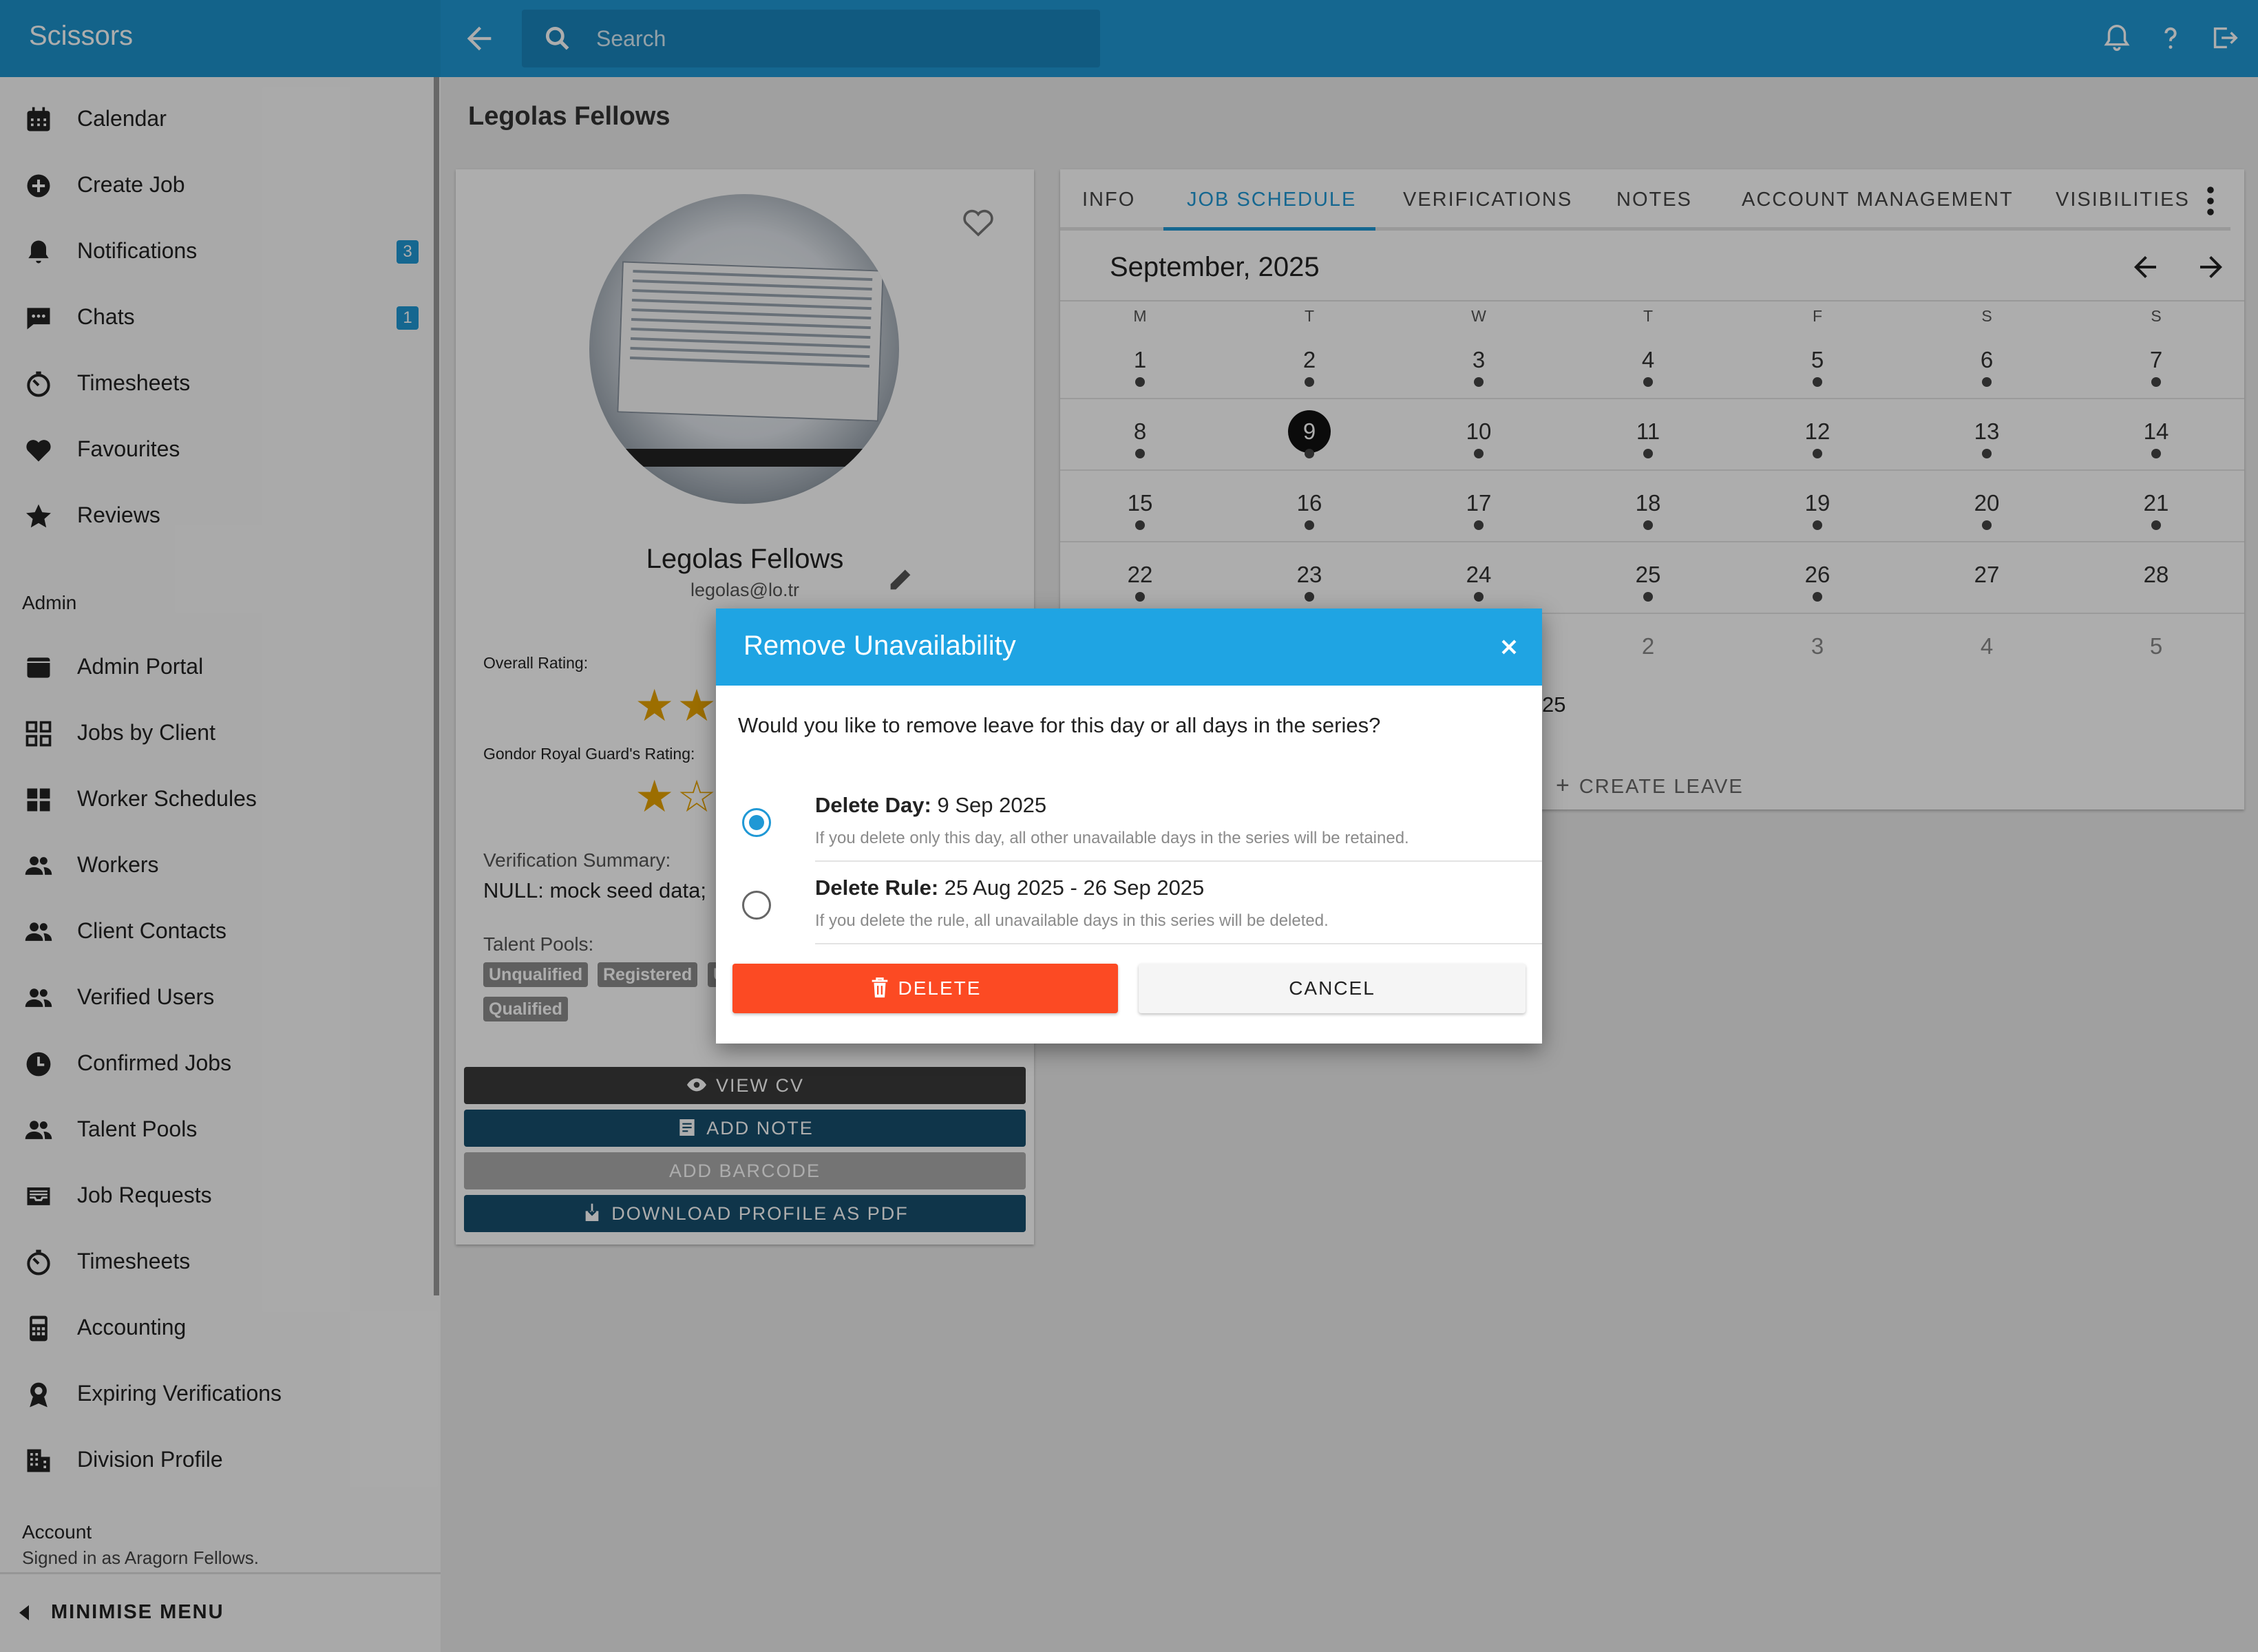 The image size is (2258, 1652). Describe the element at coordinates (940, 988) in the screenshot. I see `delete-label: DELETE` at that location.